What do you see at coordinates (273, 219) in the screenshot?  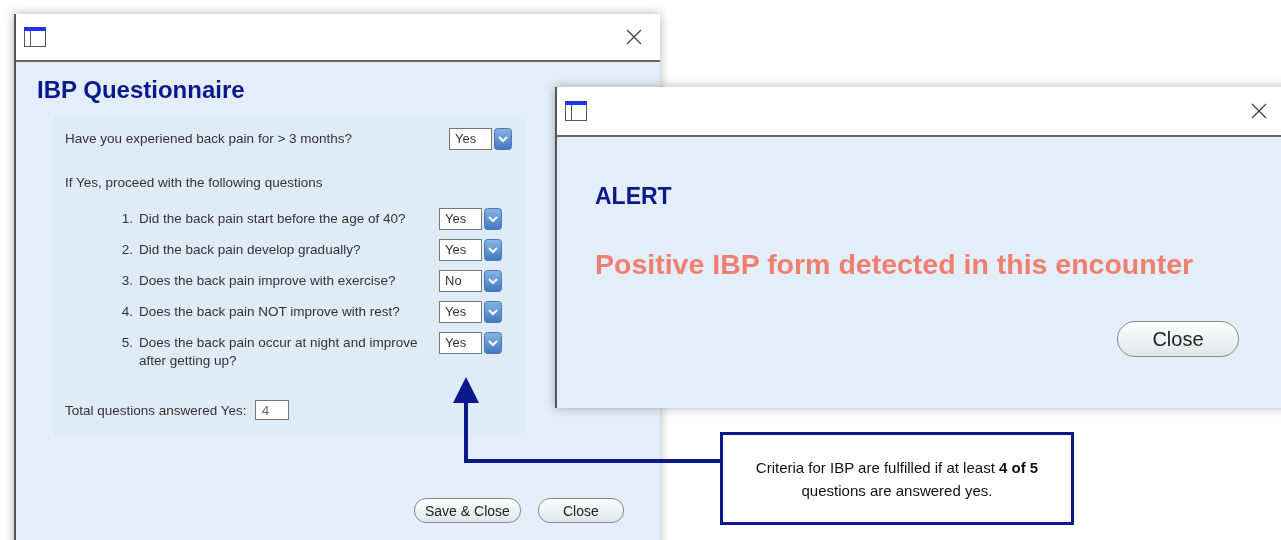 I see `question-text: Did the back pain start before the age of 40?` at bounding box center [273, 219].